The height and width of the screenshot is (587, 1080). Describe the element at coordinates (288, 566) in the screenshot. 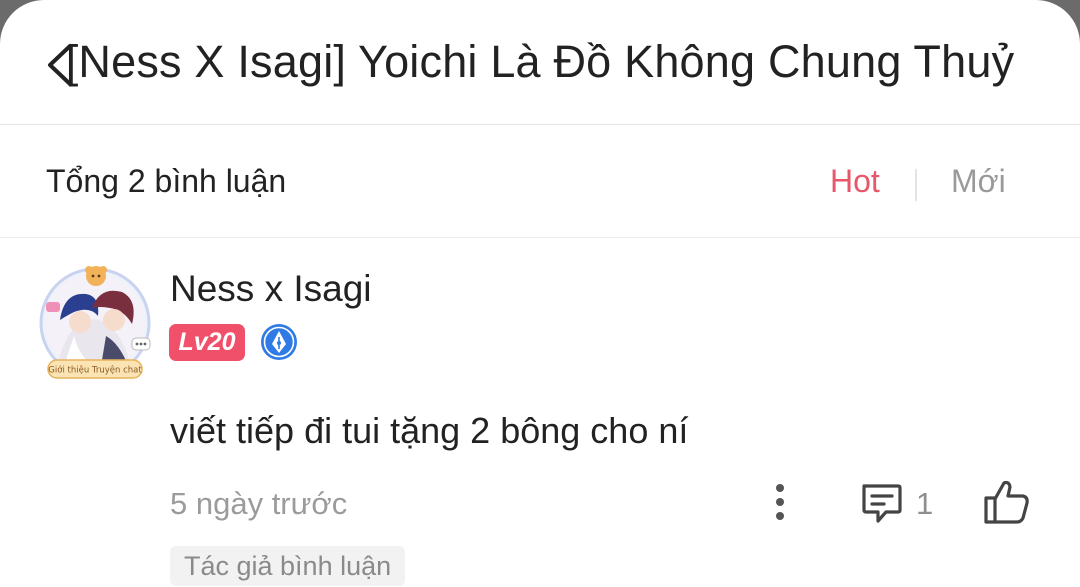

I see `author-comment-tag: Tác giả bình luận` at that location.